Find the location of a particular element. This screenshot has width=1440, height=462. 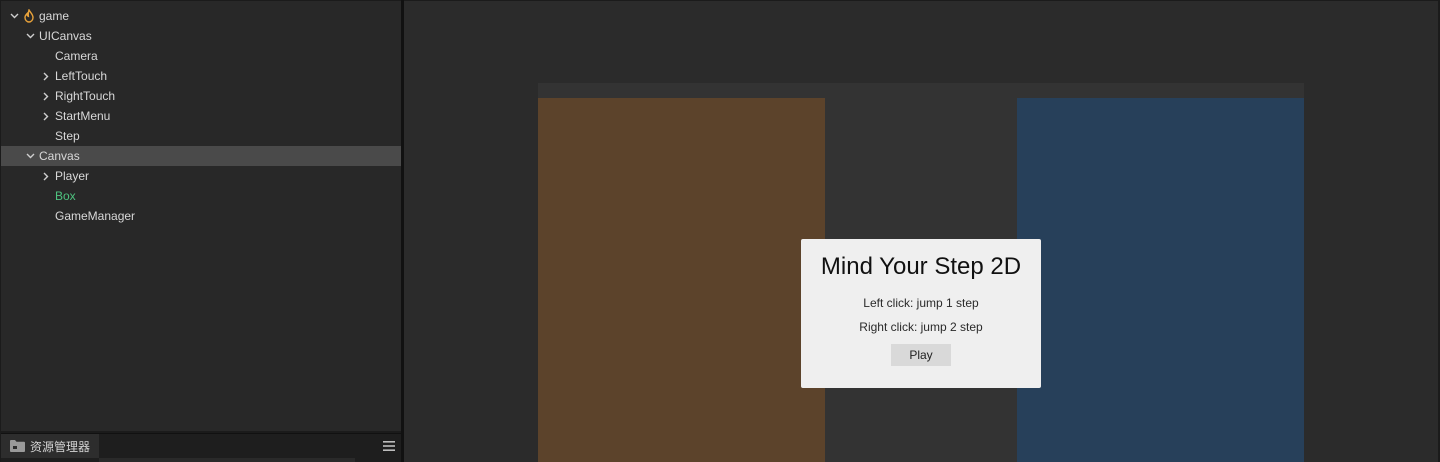

hamburger-menu-icon is located at coordinates (389, 446).